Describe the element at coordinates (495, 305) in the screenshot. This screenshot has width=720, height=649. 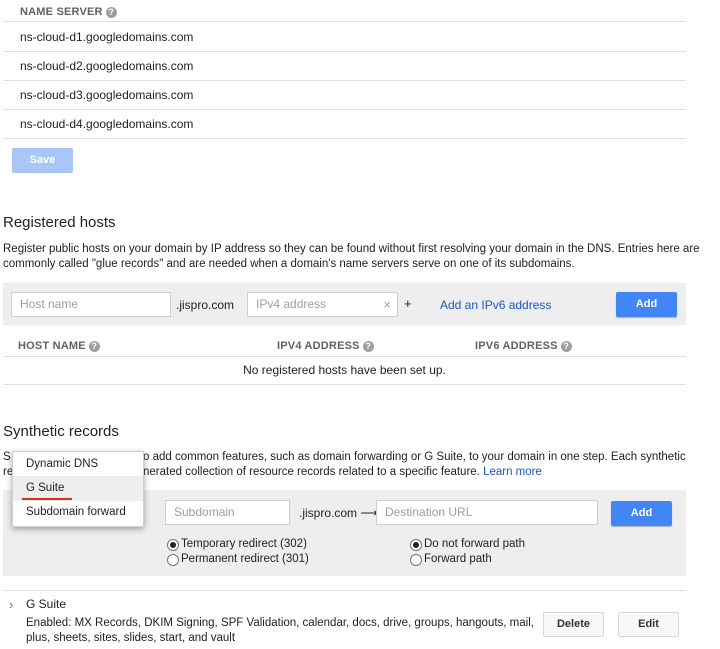
I see `add-ipv6-link: Add an IPv6 address` at that location.